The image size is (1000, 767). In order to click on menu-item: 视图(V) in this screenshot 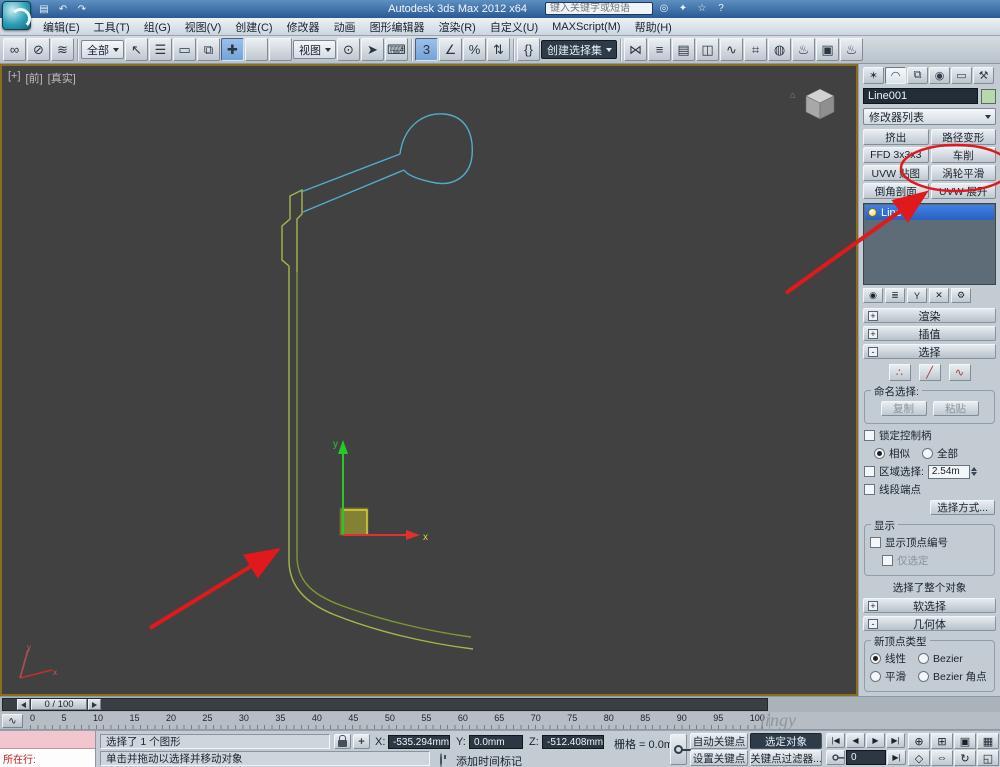, I will do `click(203, 27)`.